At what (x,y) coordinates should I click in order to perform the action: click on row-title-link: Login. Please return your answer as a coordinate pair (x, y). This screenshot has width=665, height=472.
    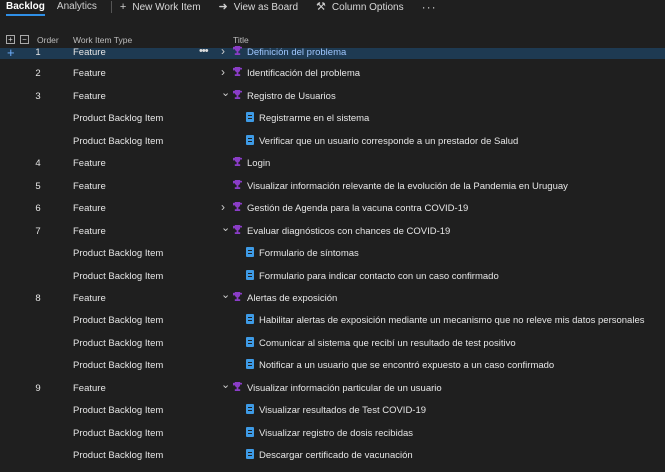
    Looking at the image, I should click on (258, 163).